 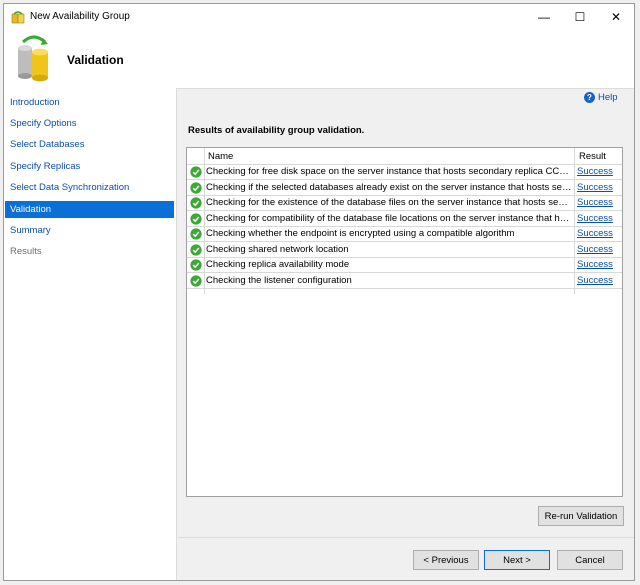 What do you see at coordinates (80, 16) in the screenshot?
I see `window-title: New Availability Group` at bounding box center [80, 16].